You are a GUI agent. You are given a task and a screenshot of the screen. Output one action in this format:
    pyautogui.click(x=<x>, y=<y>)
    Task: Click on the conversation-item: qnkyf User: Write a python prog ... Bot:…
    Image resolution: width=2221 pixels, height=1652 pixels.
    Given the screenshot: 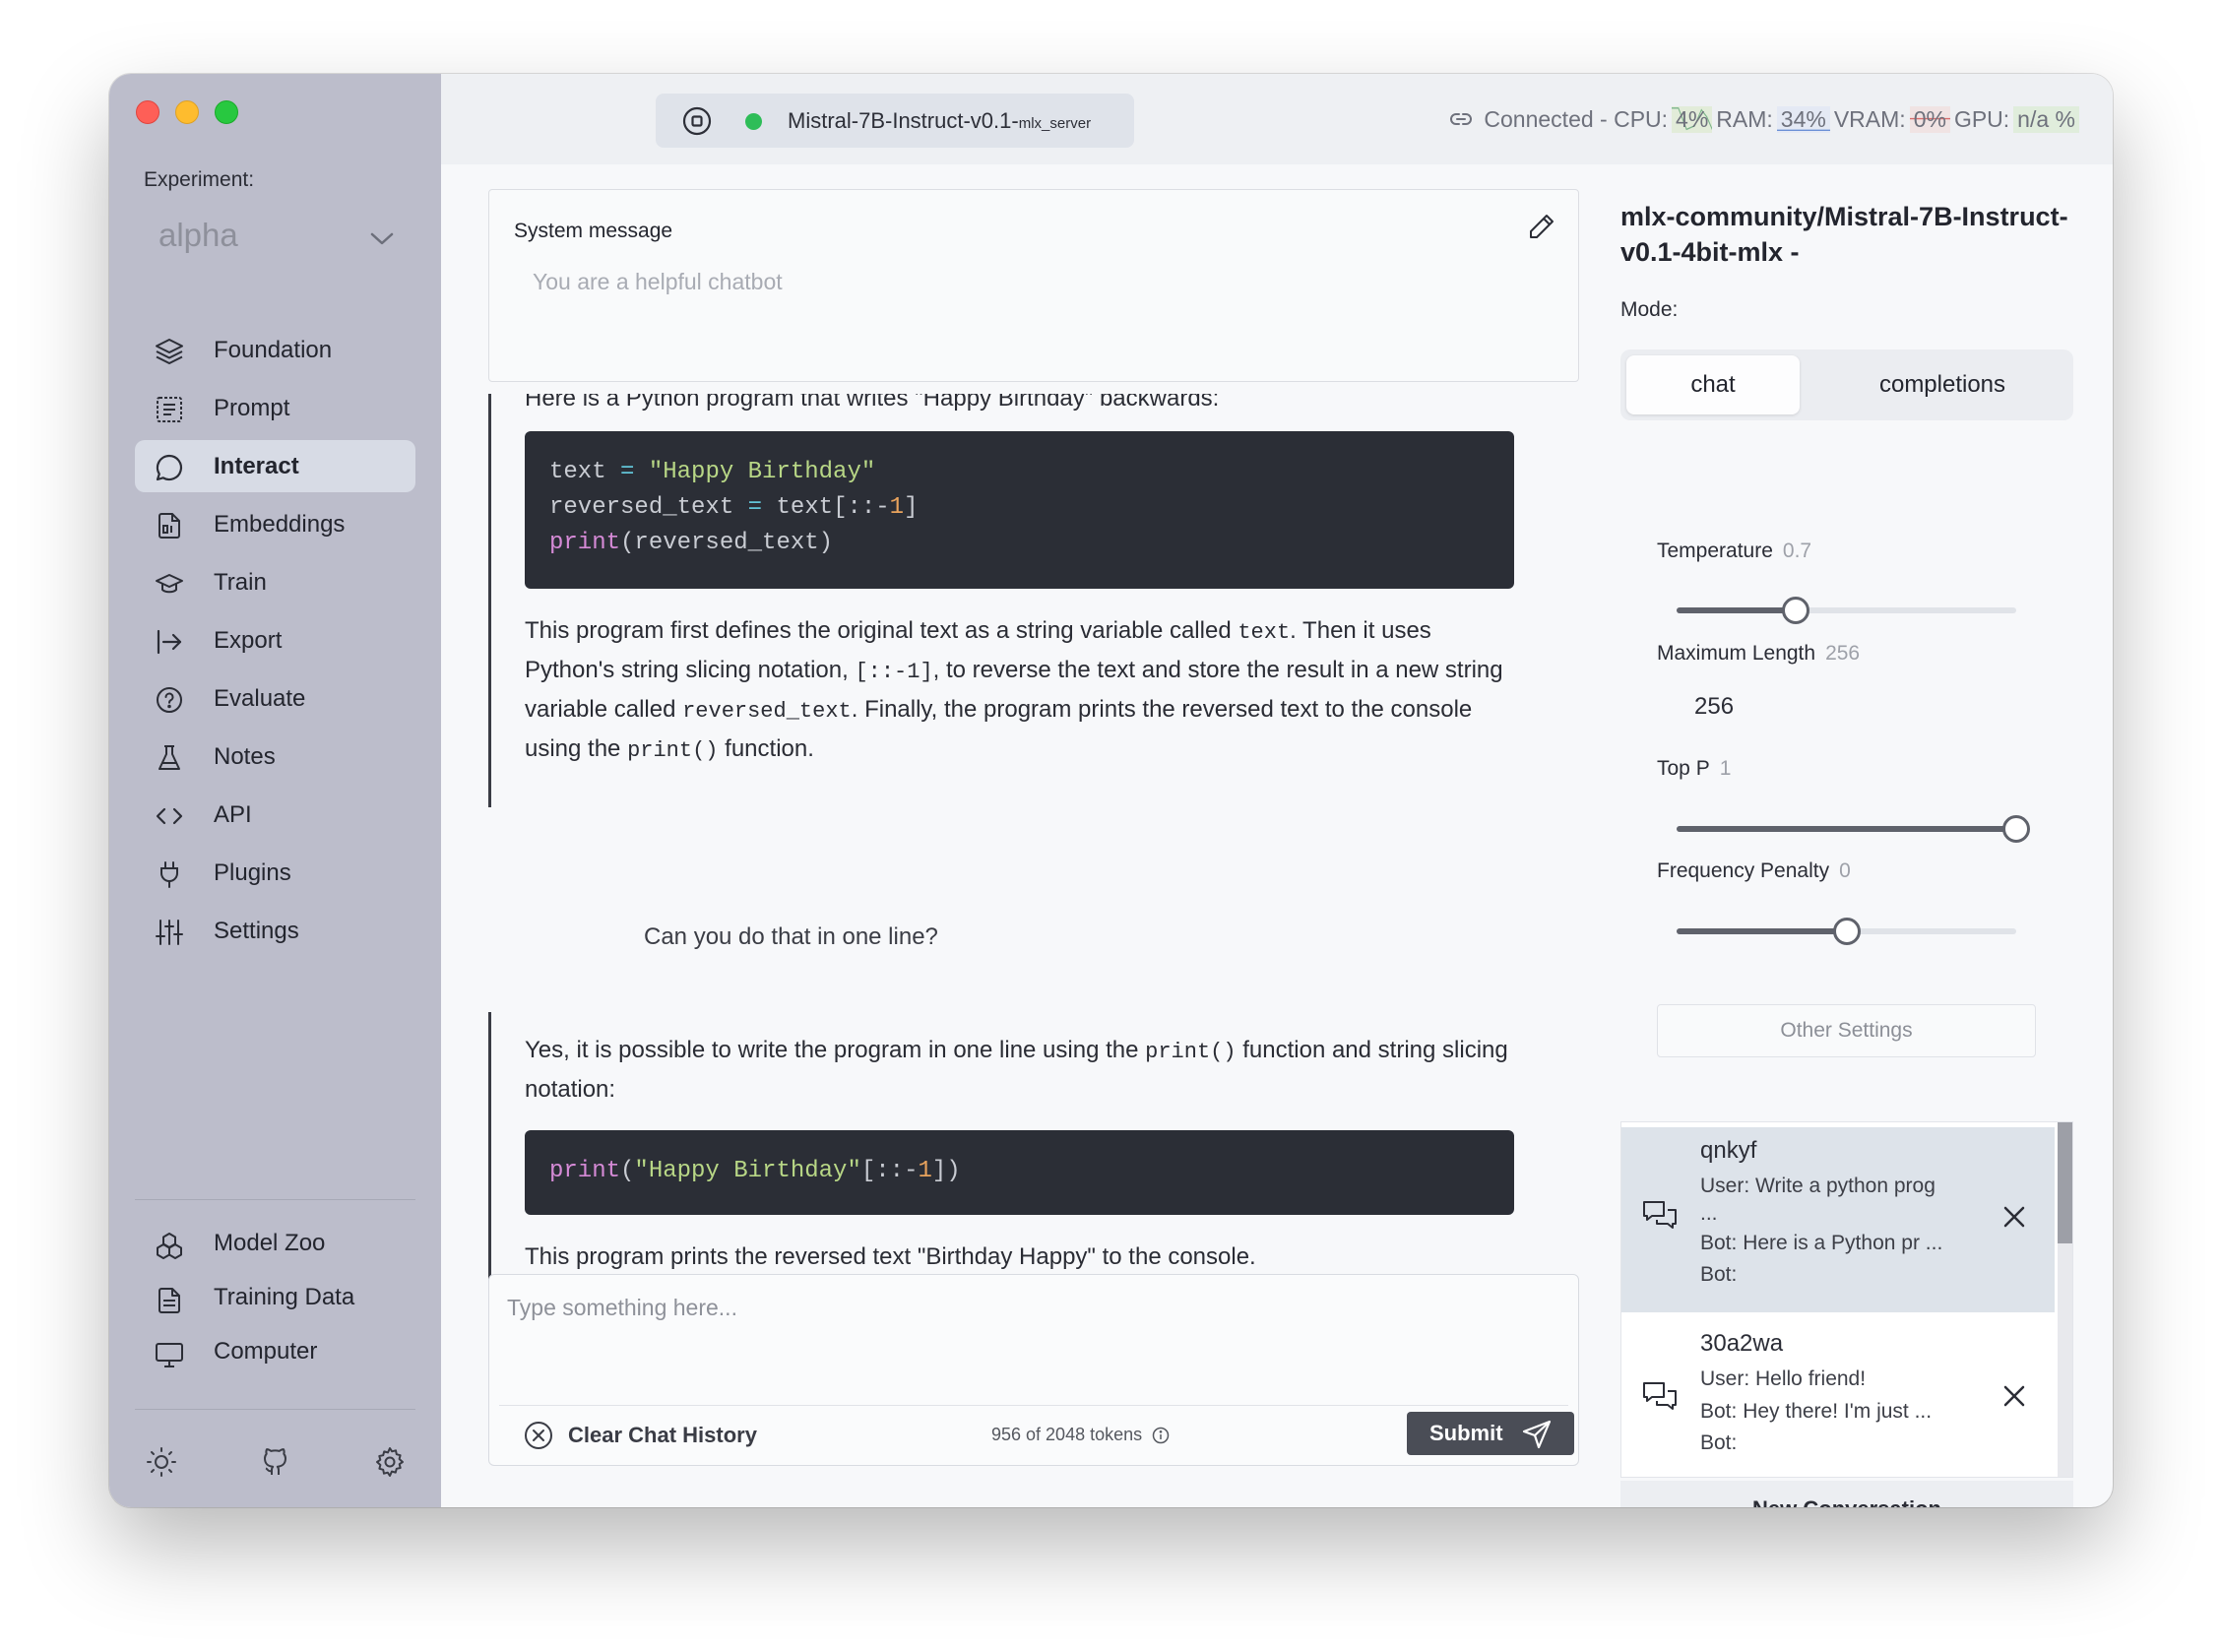 What is the action you would take?
    pyautogui.click(x=1838, y=1220)
    